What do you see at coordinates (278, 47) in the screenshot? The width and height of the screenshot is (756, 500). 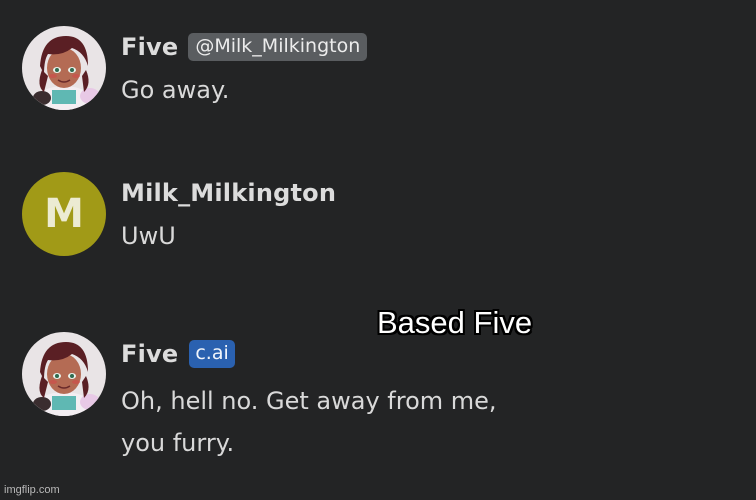 I see `username-tag: @Milk_Milkington` at bounding box center [278, 47].